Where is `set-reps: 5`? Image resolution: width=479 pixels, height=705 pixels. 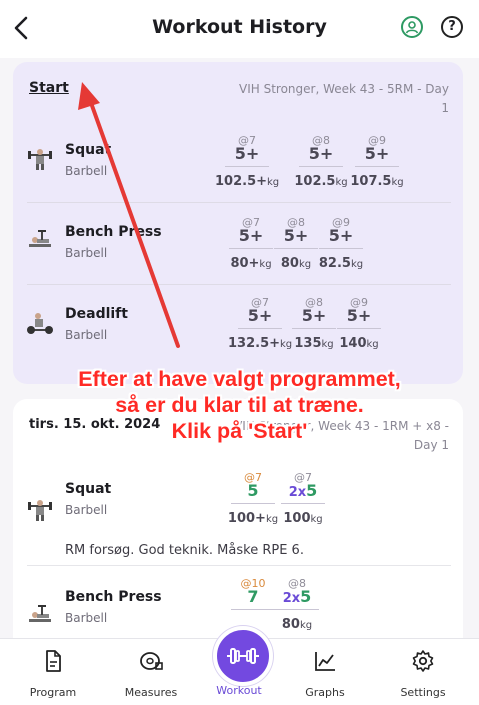 set-reps: 5 is located at coordinates (253, 490).